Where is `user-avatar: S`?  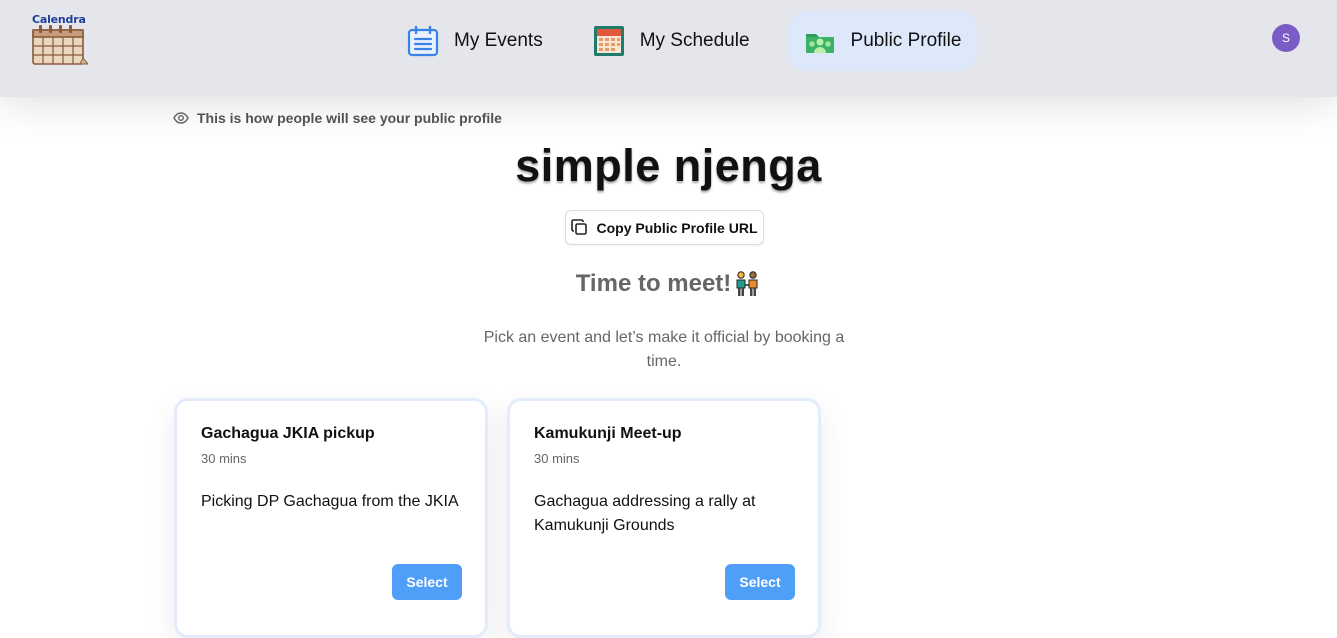 user-avatar: S is located at coordinates (1286, 38).